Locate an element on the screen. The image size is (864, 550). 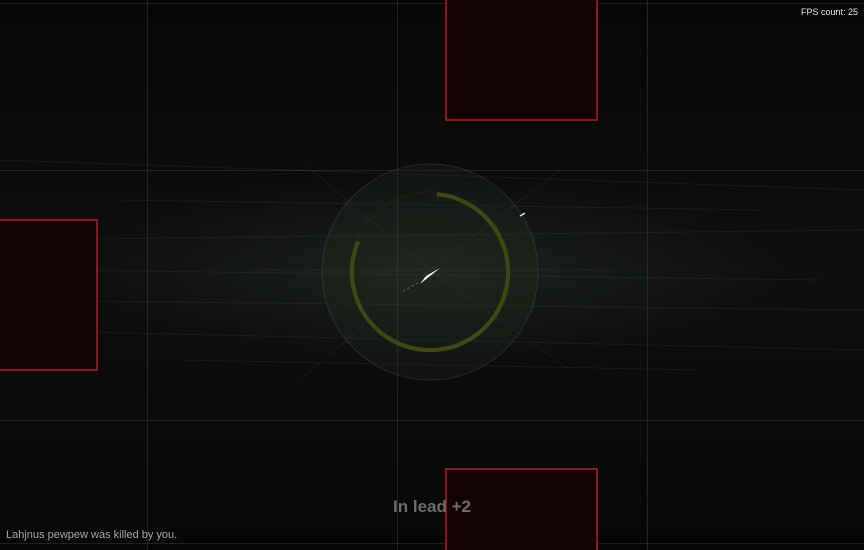
kill-feed-message: Lahjnus pewpew was killed by you. is located at coordinates (92, 535).